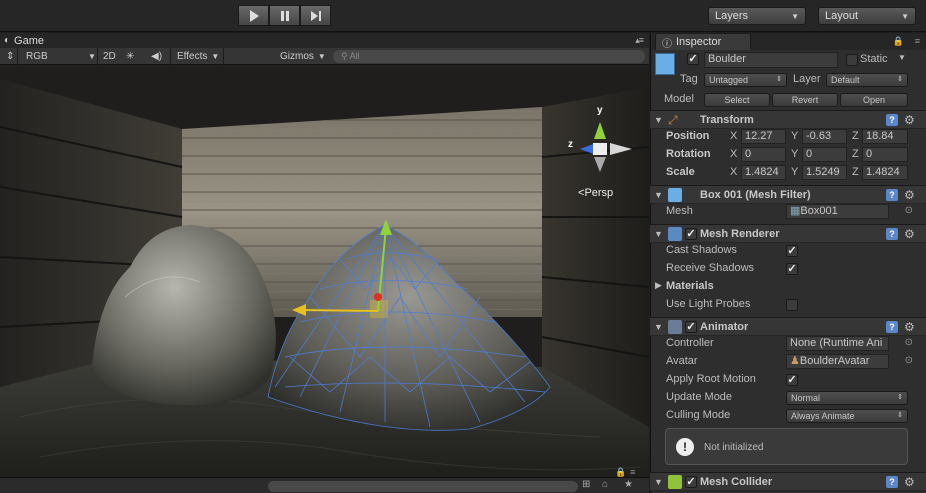 This screenshot has height=493, width=926. I want to click on step-button, so click(315, 15).